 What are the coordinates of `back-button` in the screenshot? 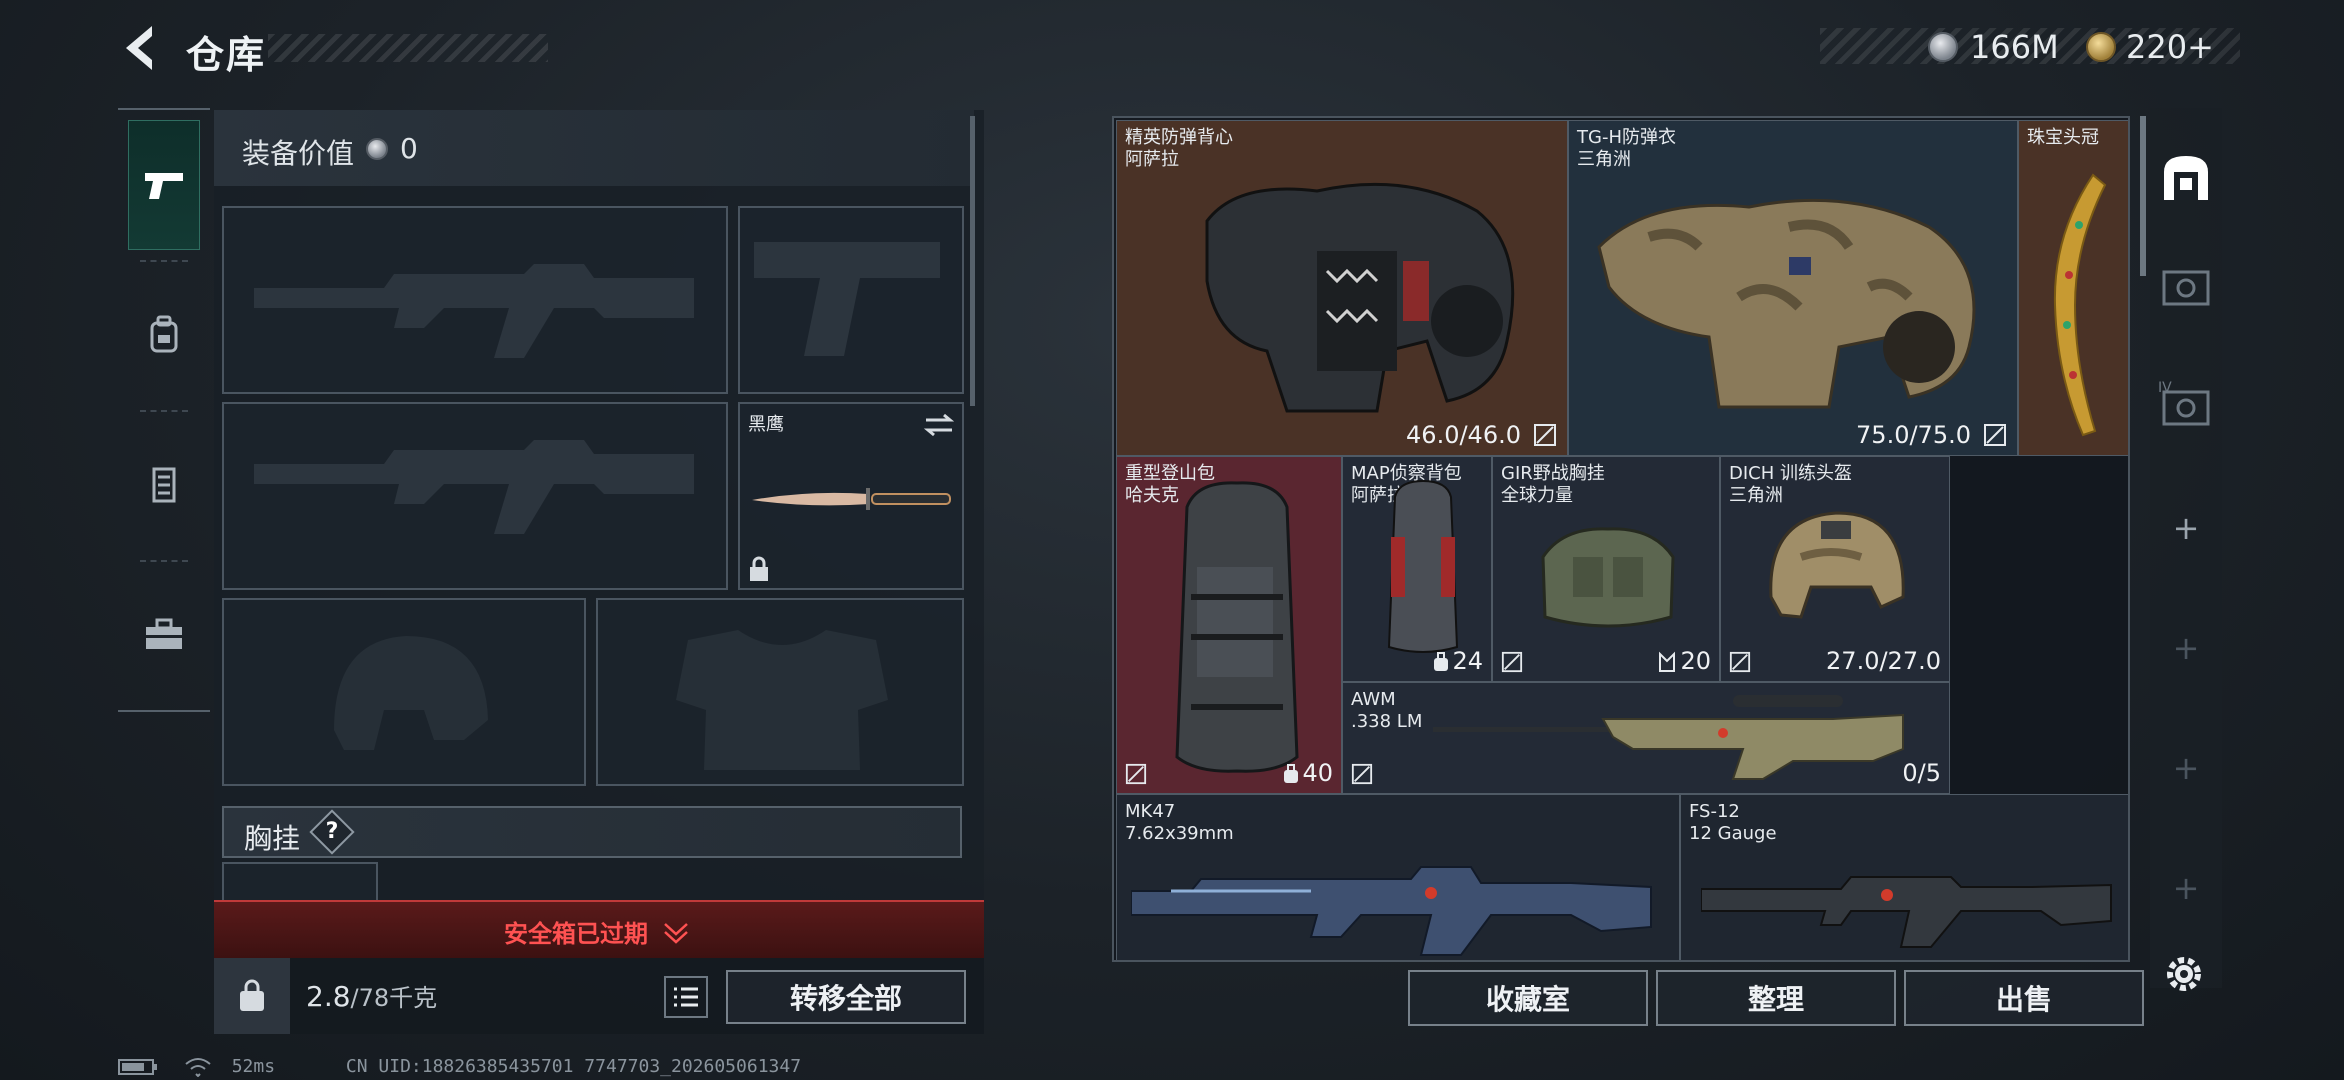 It's located at (139, 48).